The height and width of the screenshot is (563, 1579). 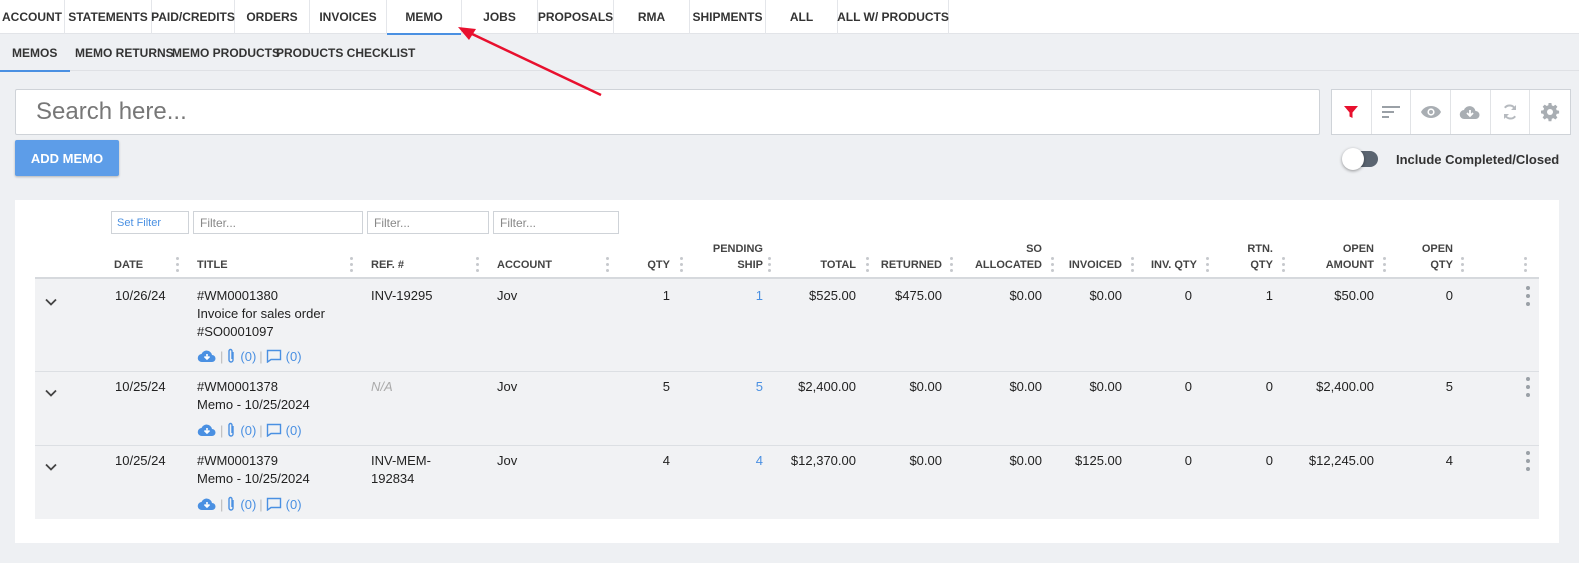 I want to click on cell-invoiced: $0.00, so click(x=1105, y=386).